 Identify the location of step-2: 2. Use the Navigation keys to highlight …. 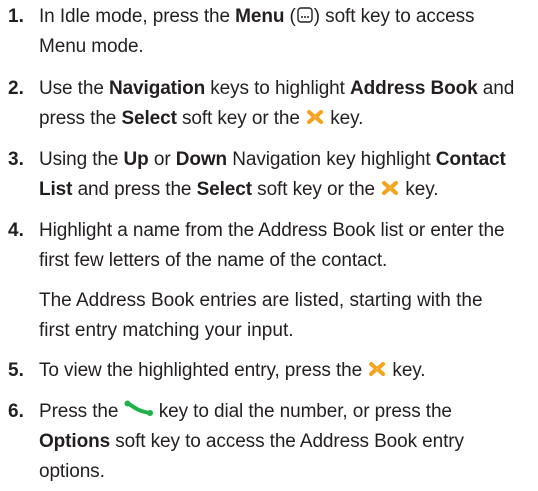
(270, 104).